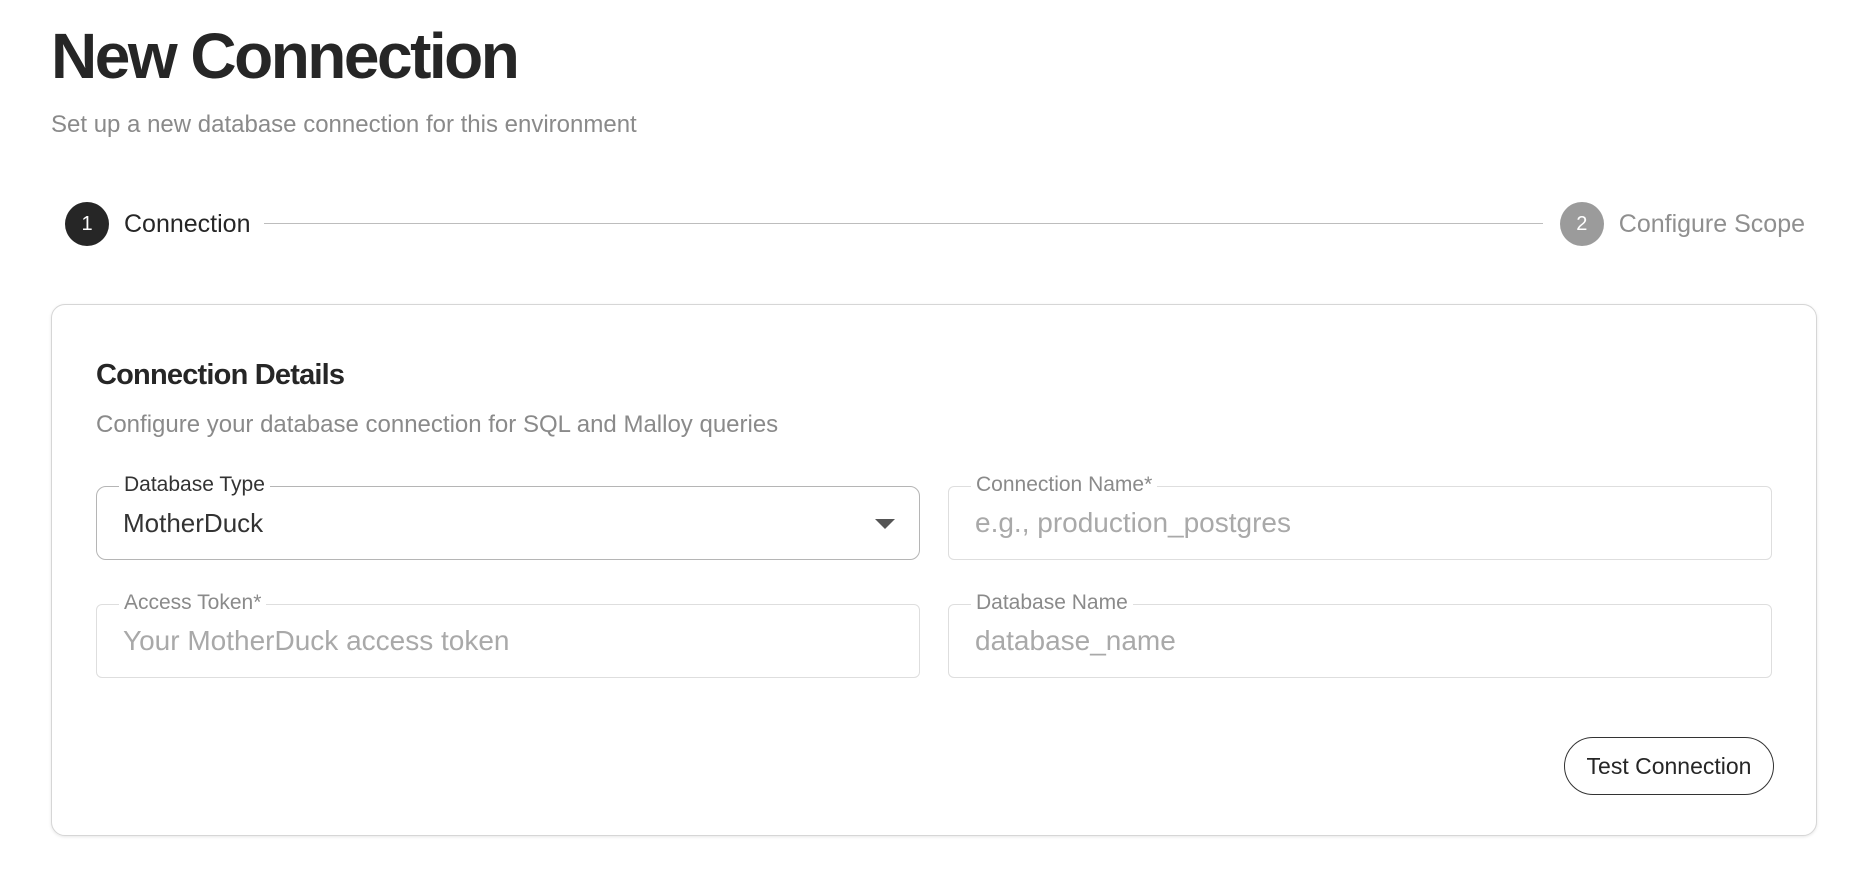 The width and height of the screenshot is (1870, 872). Describe the element at coordinates (1711, 223) in the screenshot. I see `step-label: Configure Scope` at that location.